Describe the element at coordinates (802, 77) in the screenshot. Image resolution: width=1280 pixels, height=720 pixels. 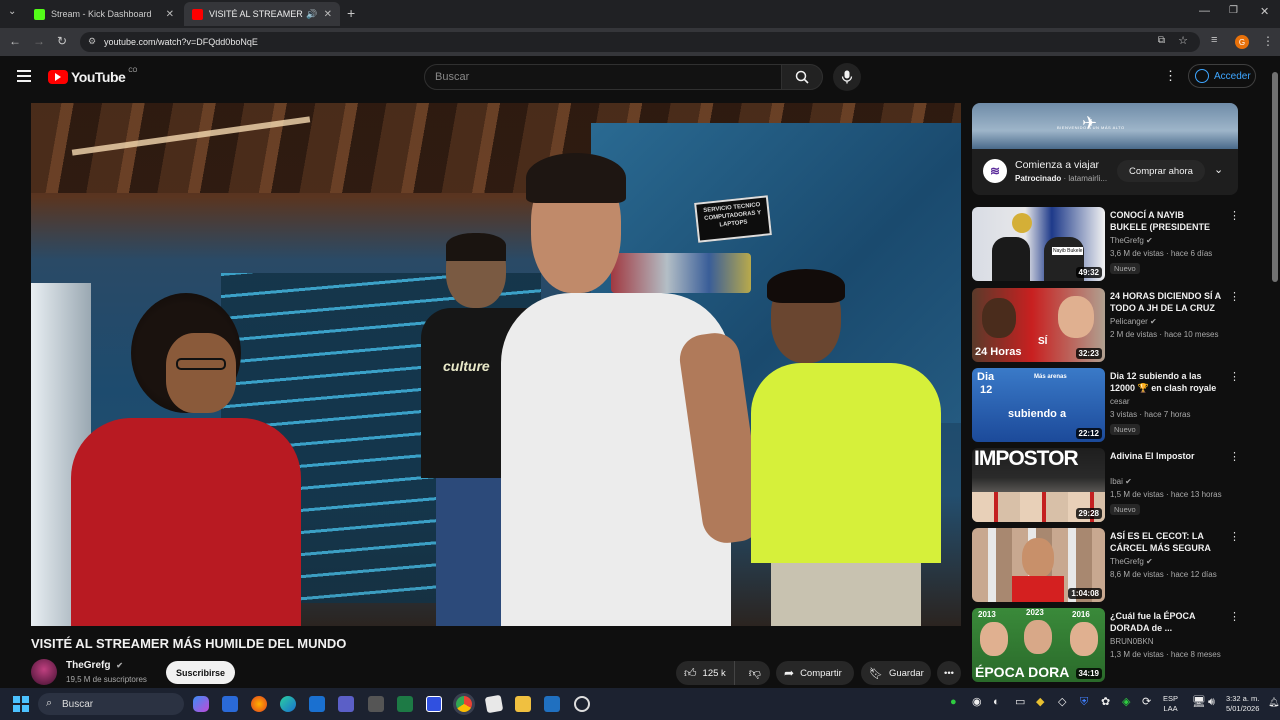
I see `search-button` at that location.